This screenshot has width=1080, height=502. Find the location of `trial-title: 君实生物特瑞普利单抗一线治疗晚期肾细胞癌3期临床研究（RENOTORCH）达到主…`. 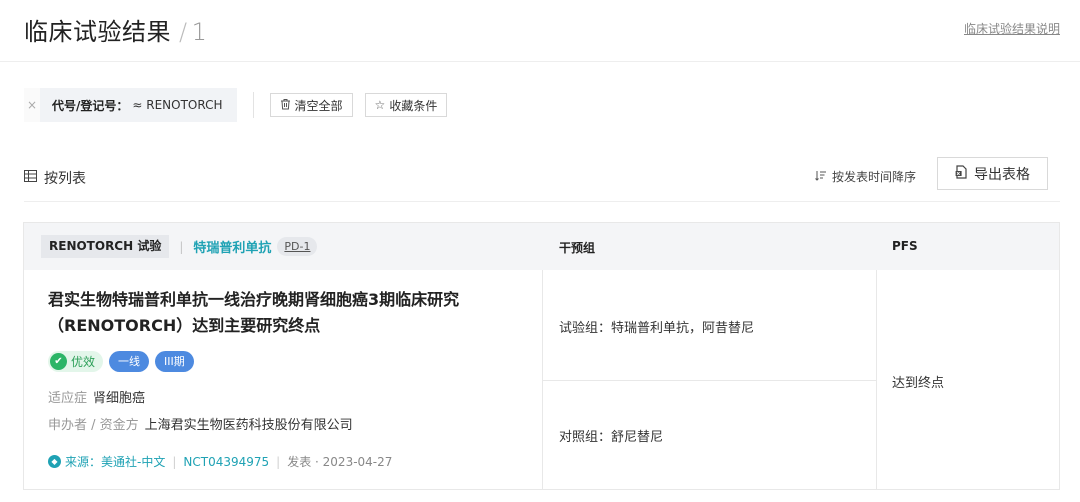

trial-title: 君实生物特瑞普利单抗一线治疗晚期肾细胞癌3期临床研究（RENOTORCH）达到主… is located at coordinates (268, 313).